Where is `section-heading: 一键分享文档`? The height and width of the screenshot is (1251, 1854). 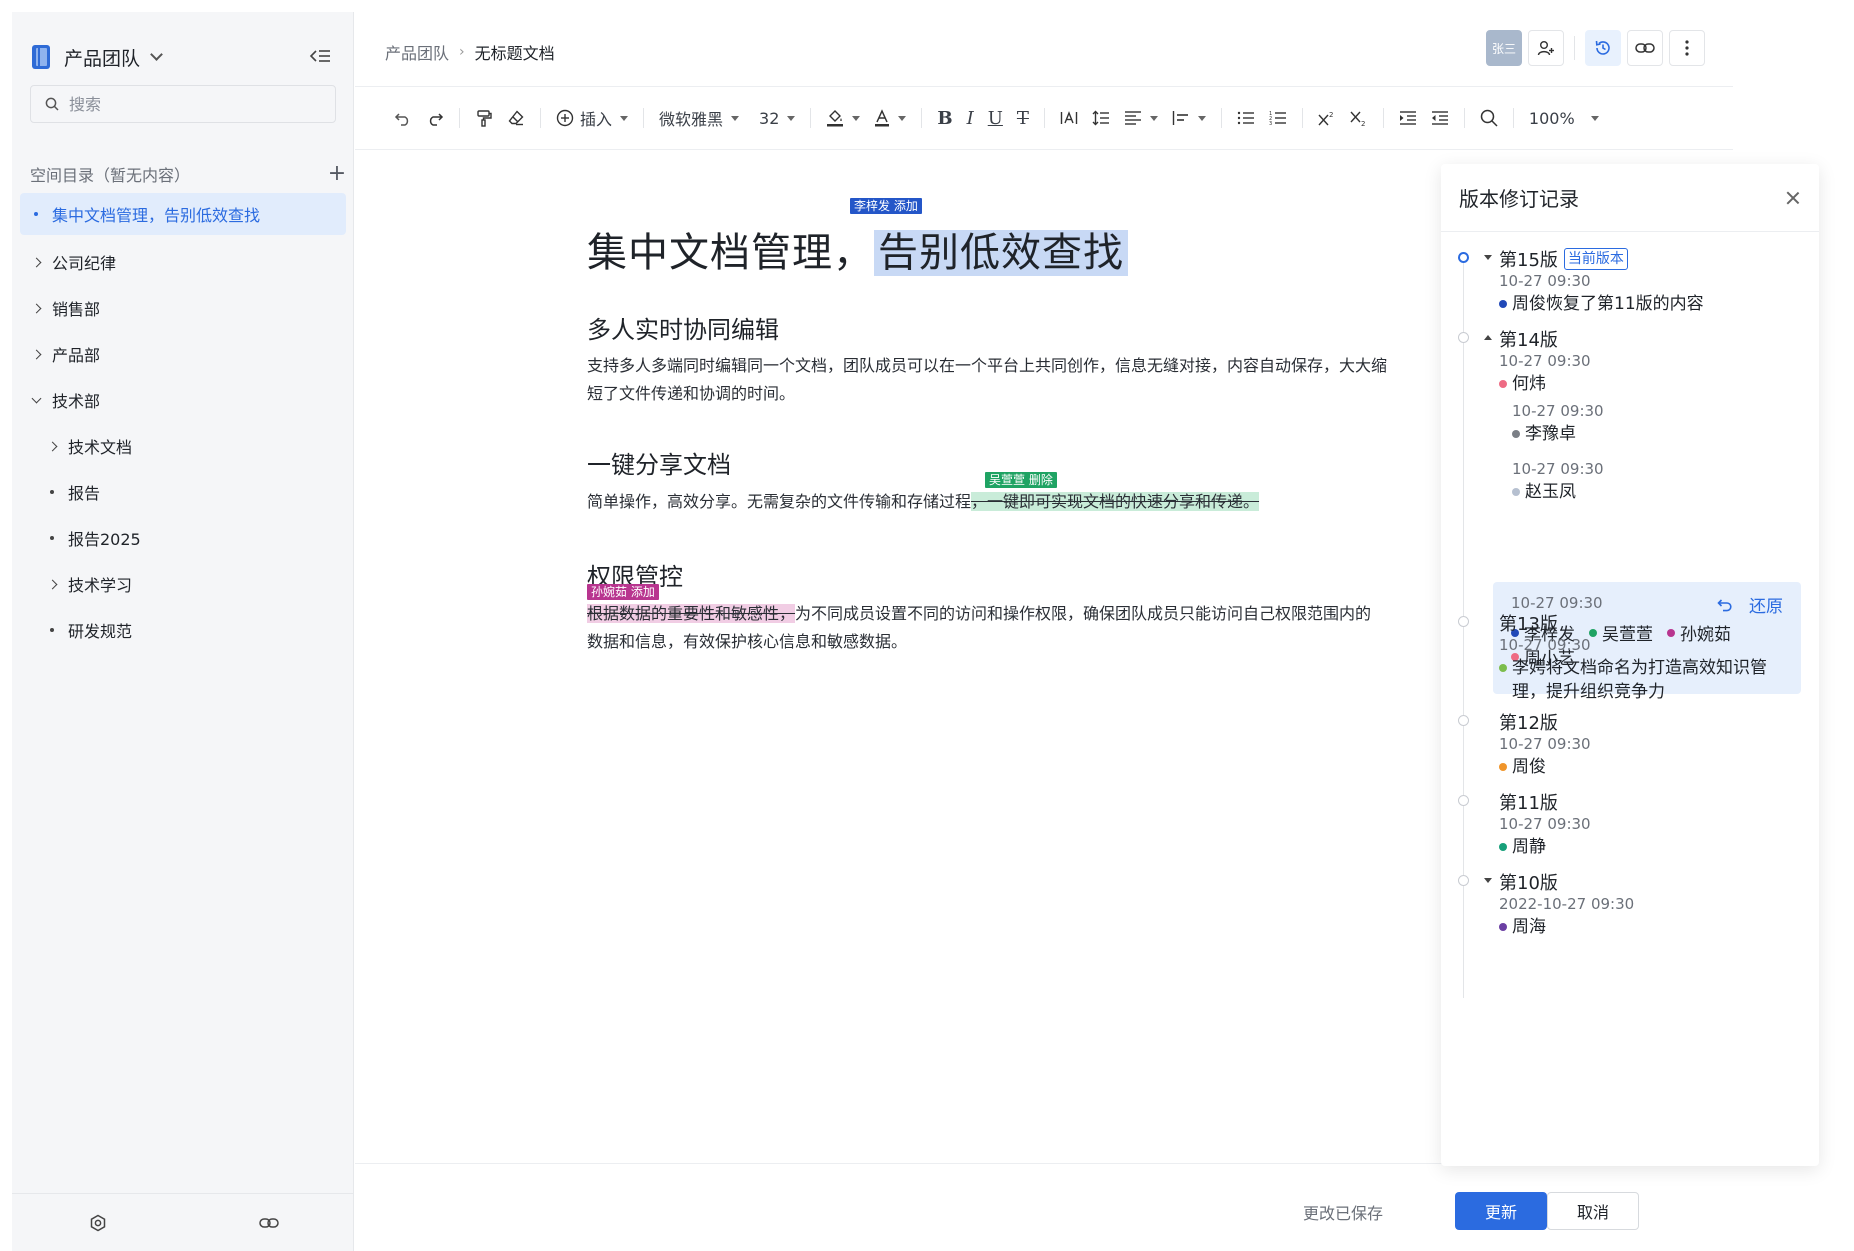
section-heading: 一键分享文档 is located at coordinates (659, 462).